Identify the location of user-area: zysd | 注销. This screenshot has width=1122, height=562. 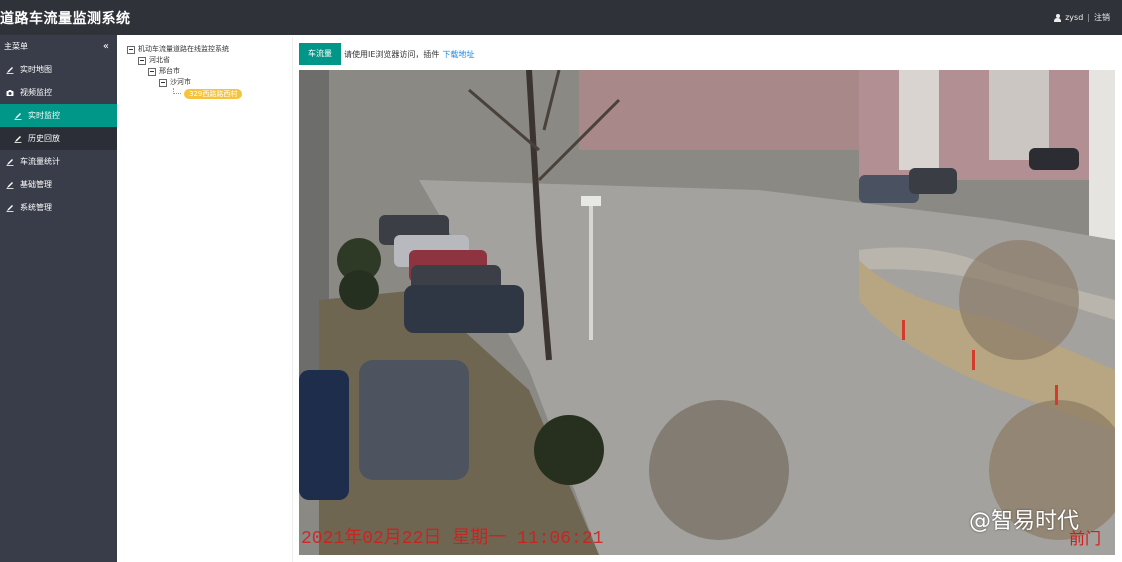
(1082, 17).